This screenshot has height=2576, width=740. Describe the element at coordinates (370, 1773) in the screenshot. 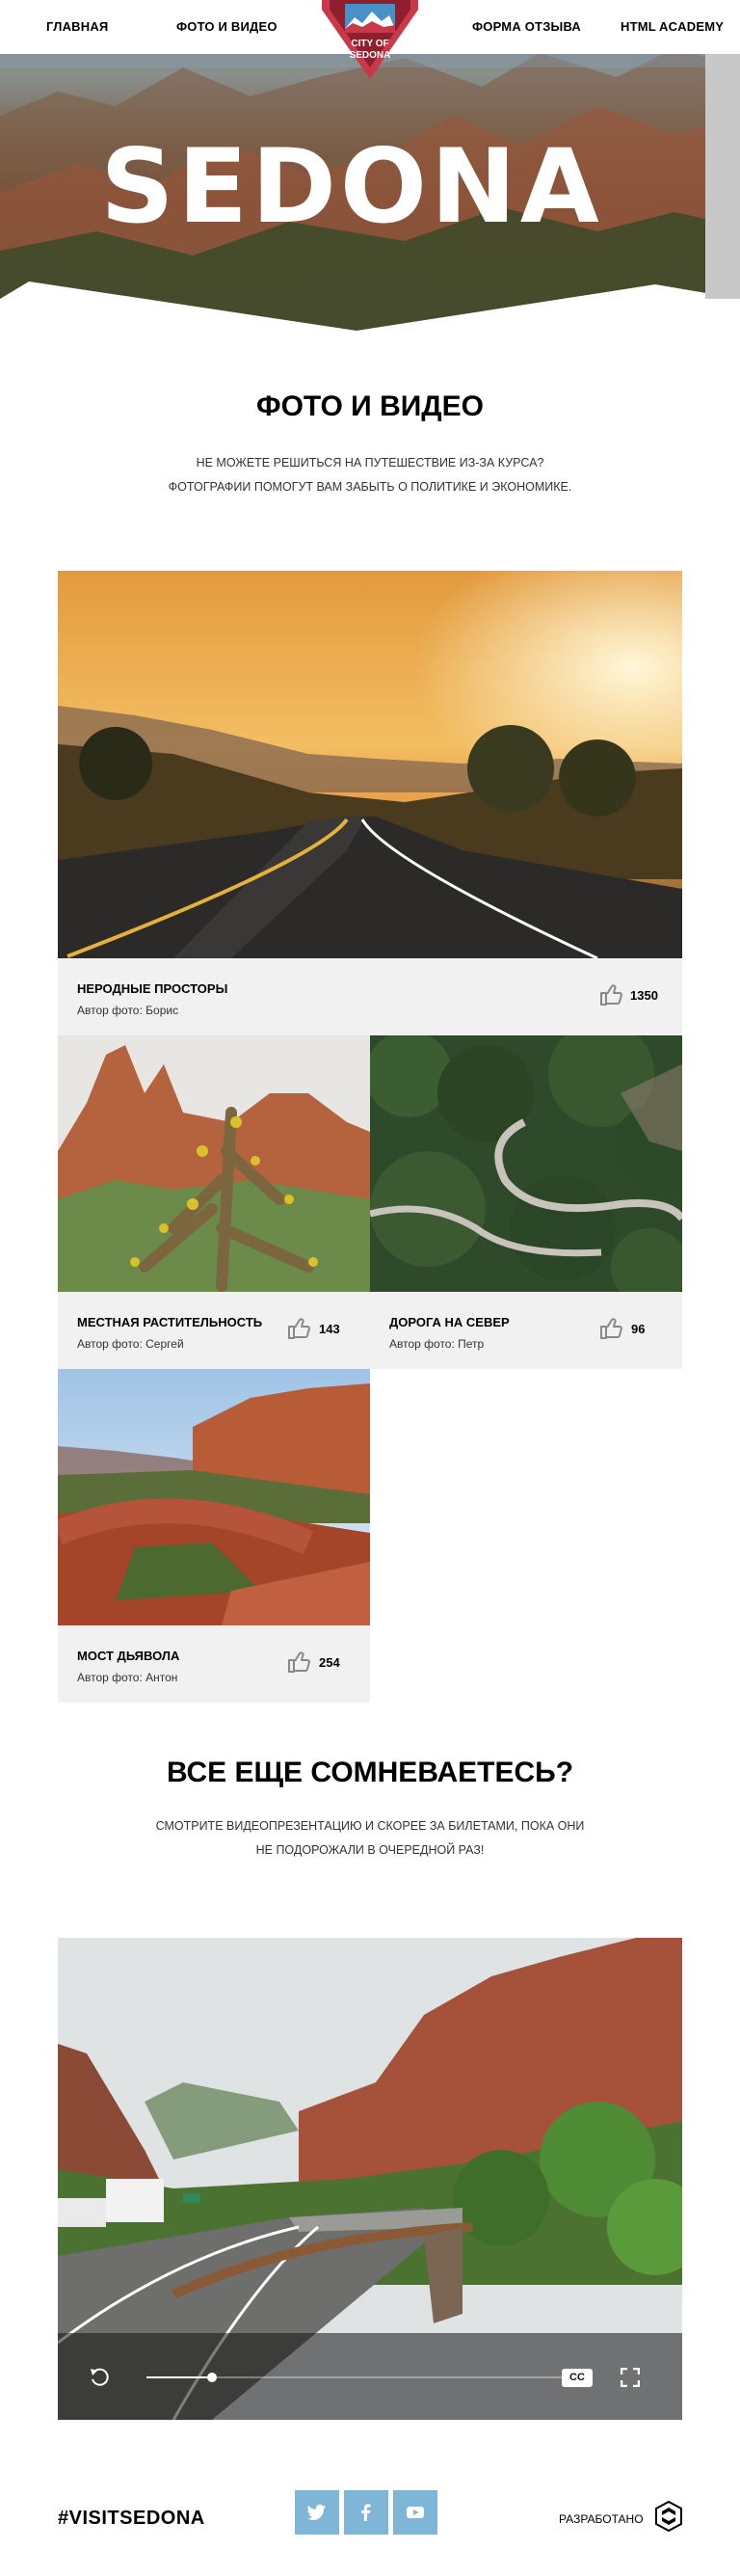

I see `video-section-title: ВСЕ ЕЩЕ СОМНЕВАЕТЕСЬ?` at that location.